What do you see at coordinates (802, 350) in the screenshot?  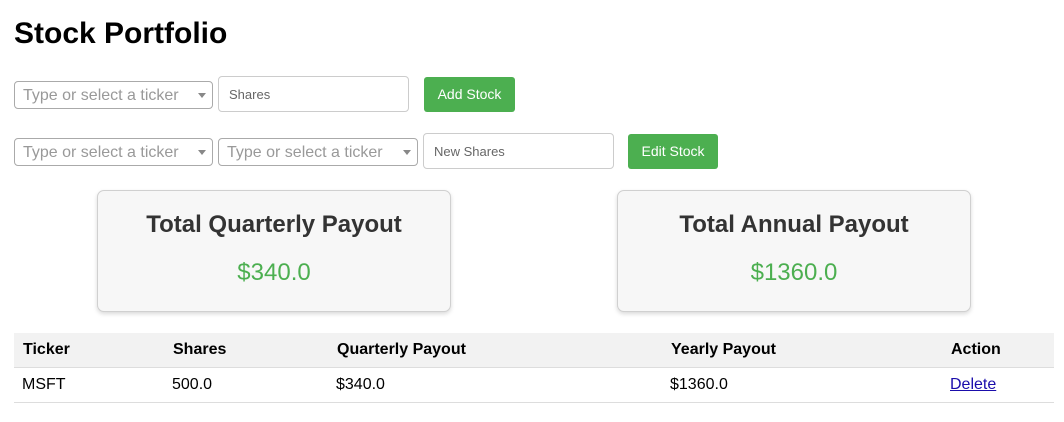 I see `header-yearly-payout: Yearly Payout` at bounding box center [802, 350].